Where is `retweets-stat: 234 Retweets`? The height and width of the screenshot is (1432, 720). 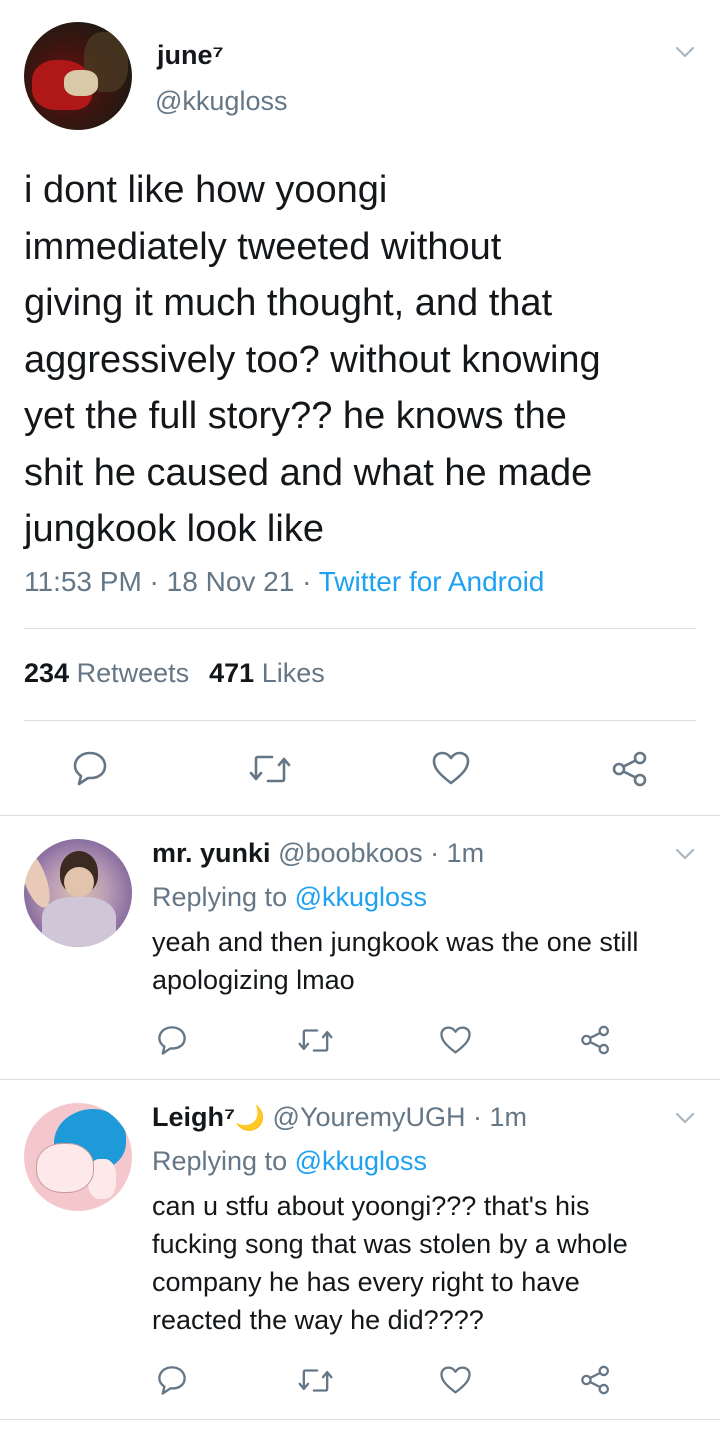
retweets-stat: 234 Retweets is located at coordinates (106, 673).